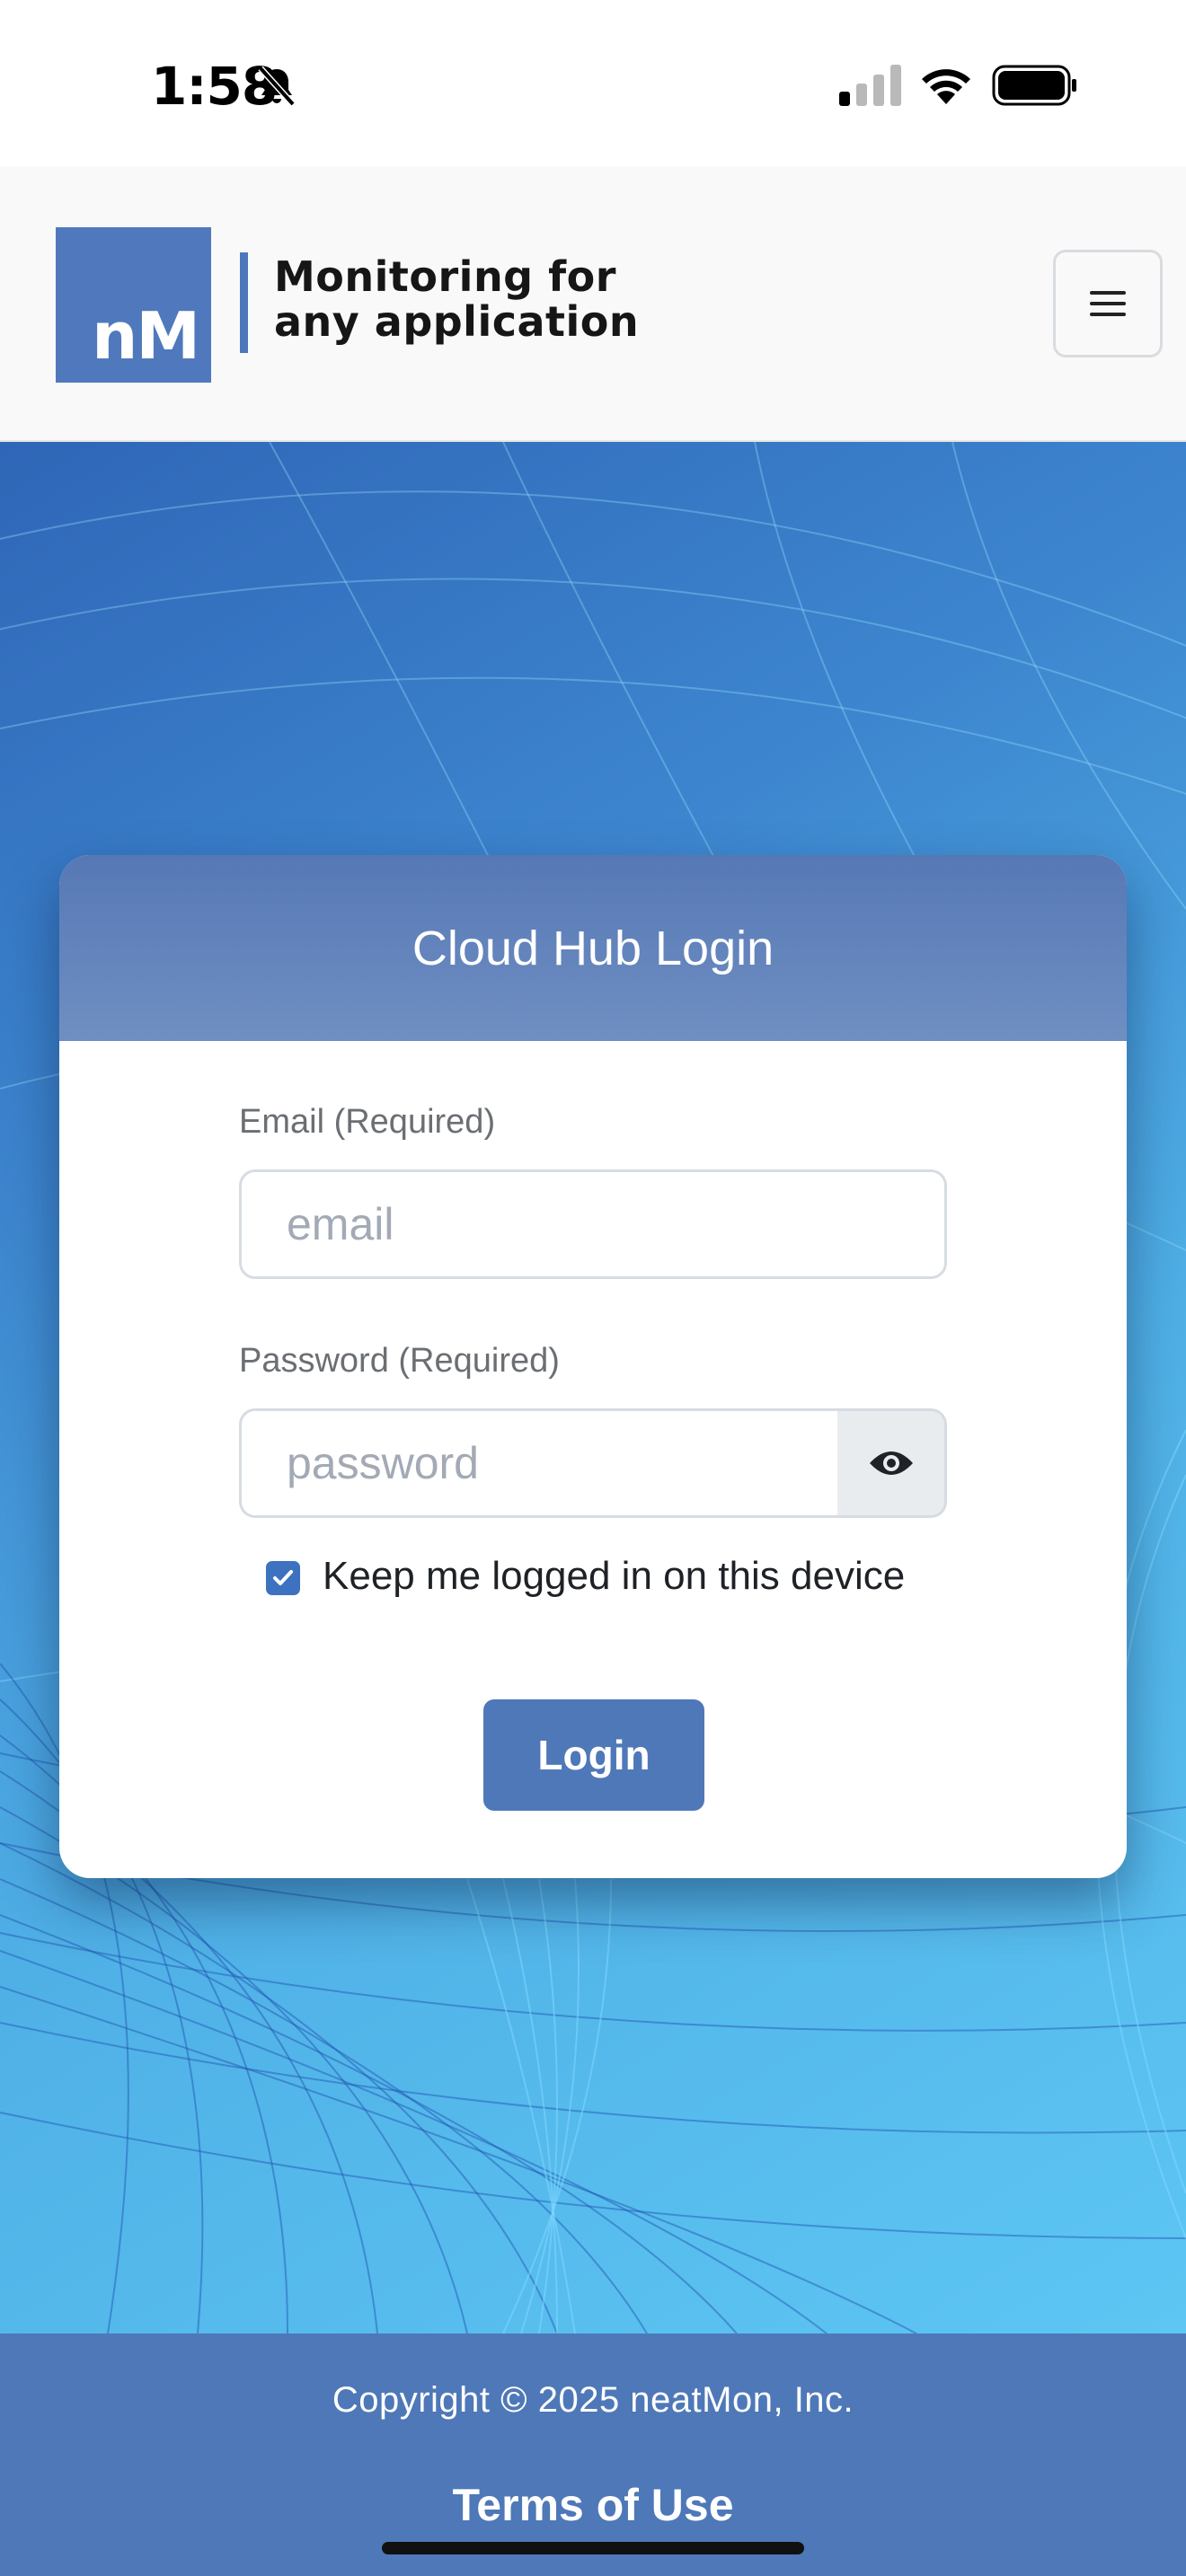 The width and height of the screenshot is (1186, 2576). I want to click on checkmark-icon, so click(283, 1577).